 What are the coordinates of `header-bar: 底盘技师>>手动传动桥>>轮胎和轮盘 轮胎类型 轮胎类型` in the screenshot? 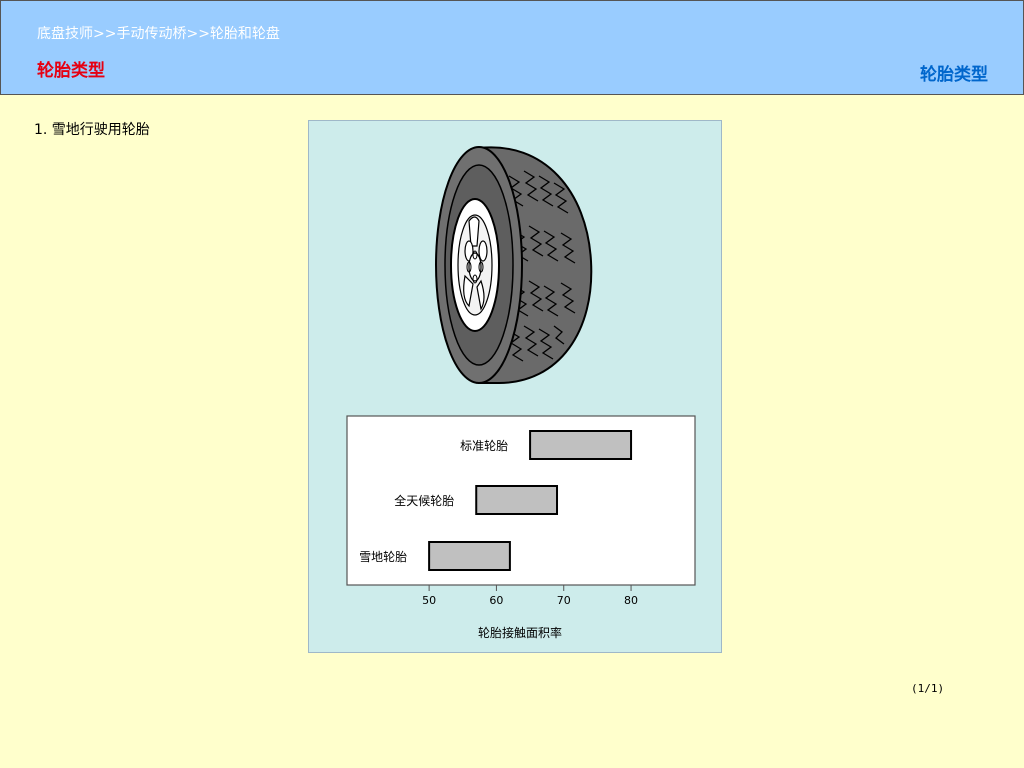 It's located at (512, 47).